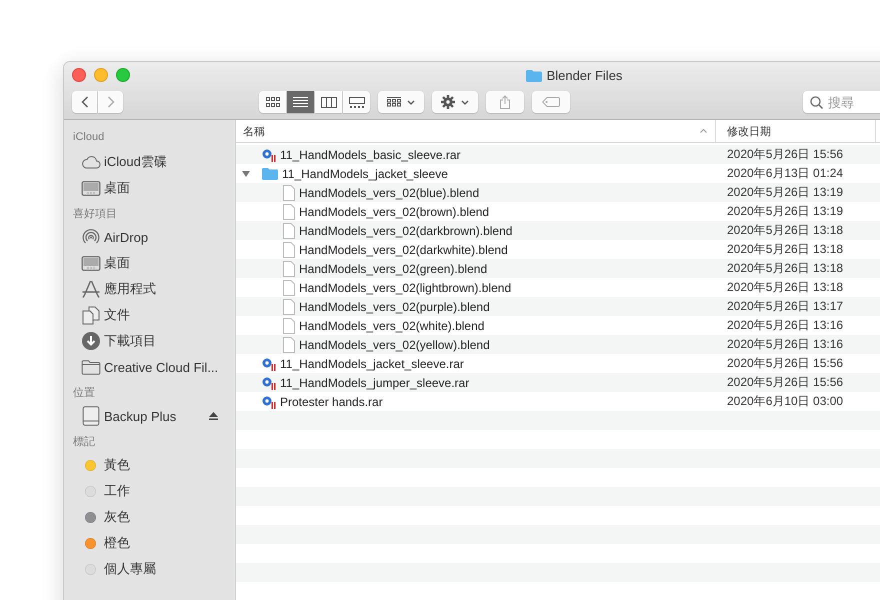 The width and height of the screenshot is (880, 600). Describe the element at coordinates (389, 193) in the screenshot. I see `file-name: HandModels_vers_02(blue).blend` at that location.